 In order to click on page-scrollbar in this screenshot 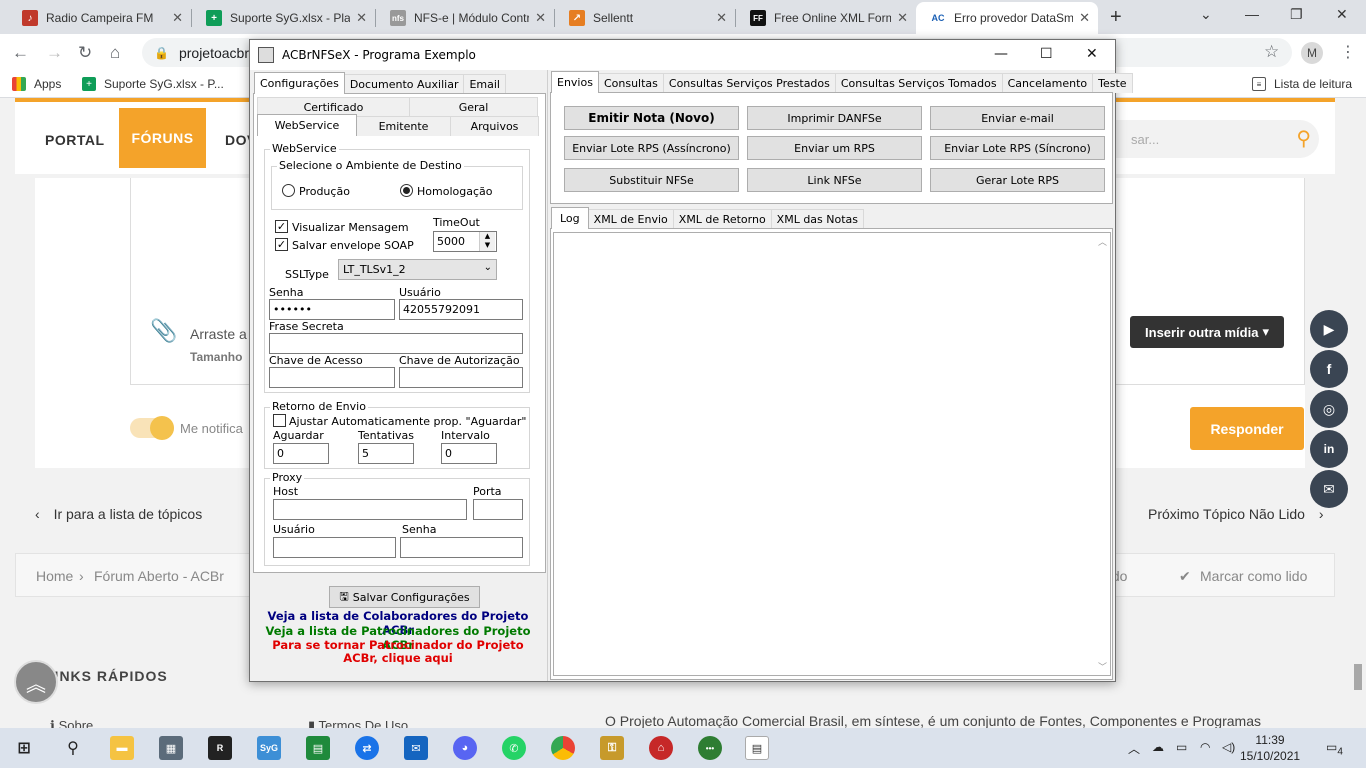, I will do `click(1358, 413)`.